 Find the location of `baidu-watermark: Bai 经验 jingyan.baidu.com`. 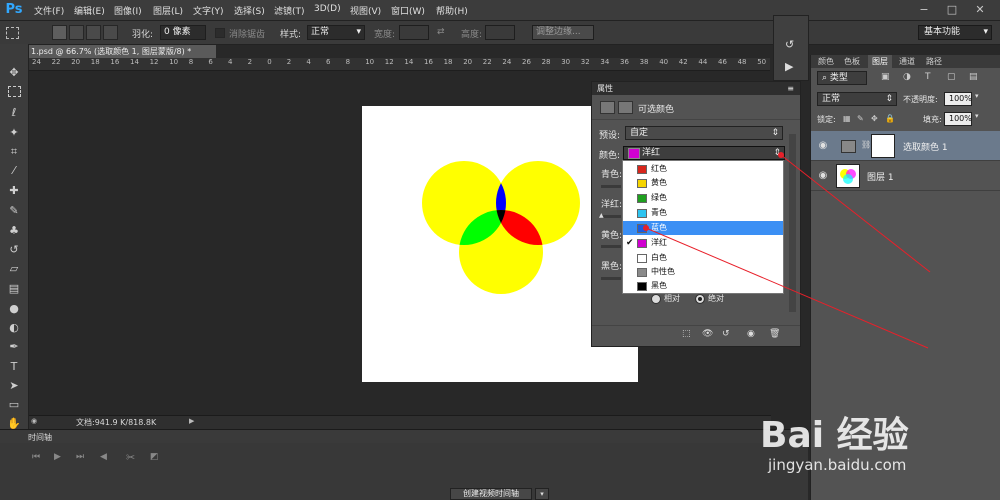

baidu-watermark: Bai 经验 jingyan.baidu.com is located at coordinates (875, 441).